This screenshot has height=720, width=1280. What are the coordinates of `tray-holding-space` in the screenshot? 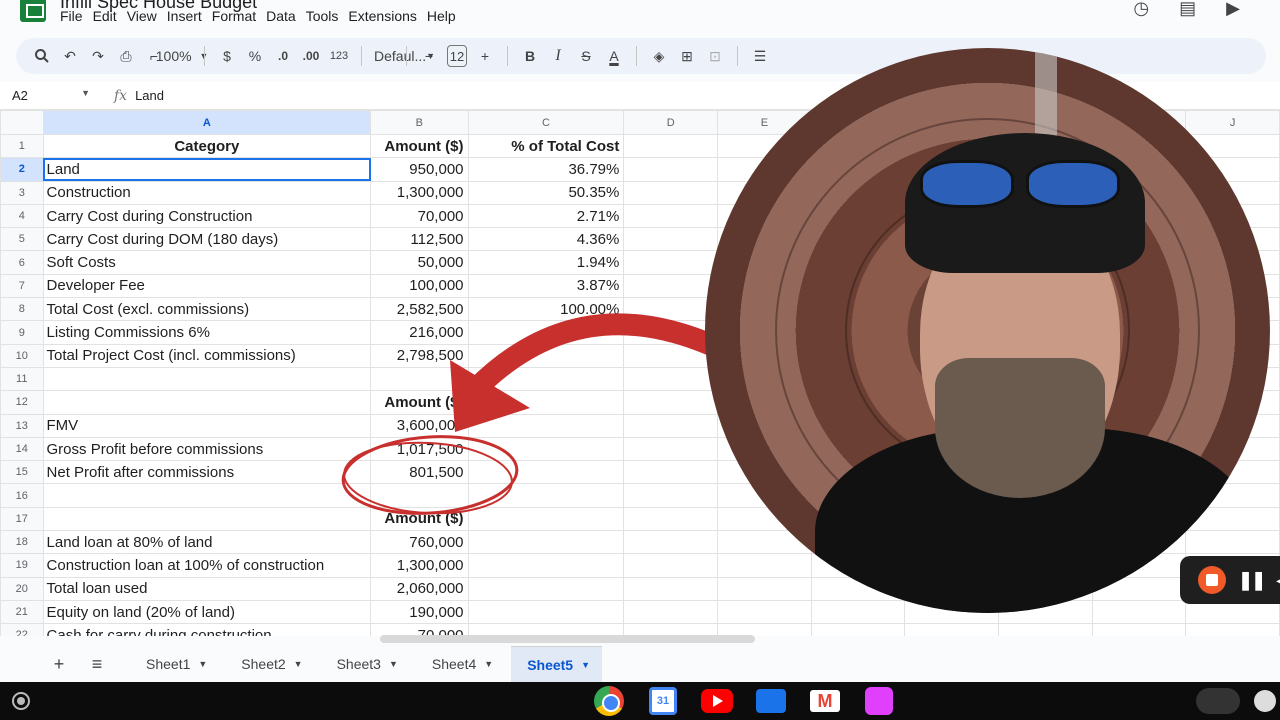 It's located at (1218, 701).